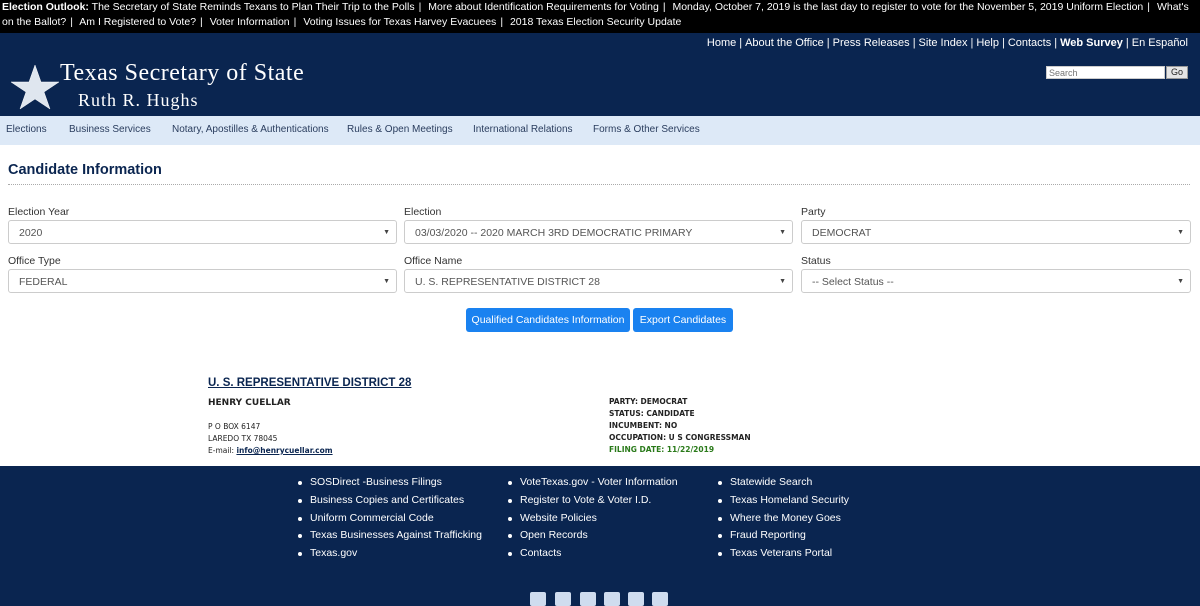  Describe the element at coordinates (34, 261) in the screenshot. I see `office-type-label: Office Type` at that location.